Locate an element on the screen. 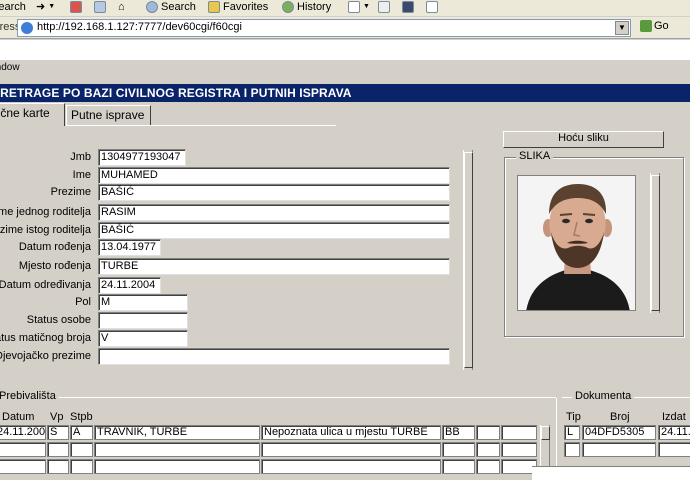  discuss-button is located at coordinates (432, 7).